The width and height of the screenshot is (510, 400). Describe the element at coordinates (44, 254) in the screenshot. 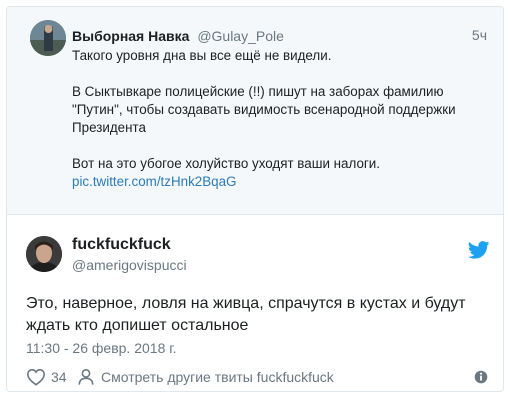

I see `author-avatar` at that location.